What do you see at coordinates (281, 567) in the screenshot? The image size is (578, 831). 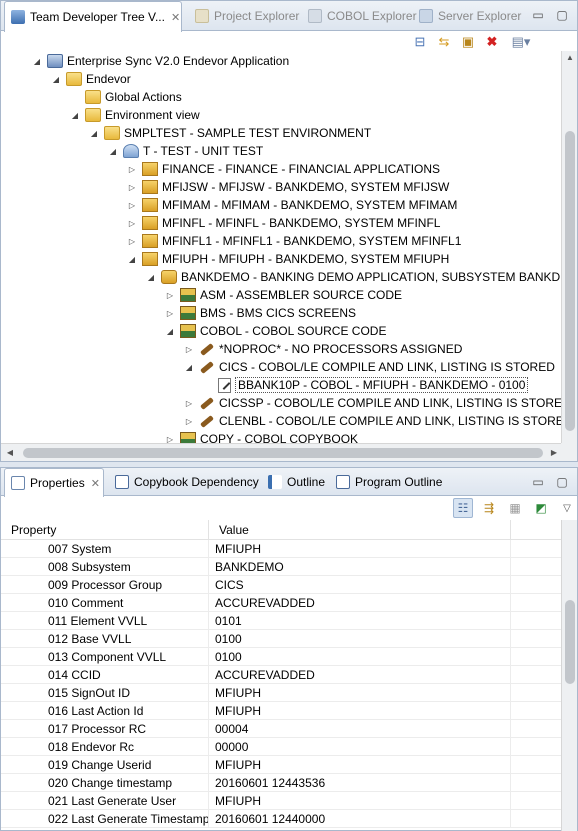 I see `table-row: 008 Subsystem BANKDEMO` at bounding box center [281, 567].